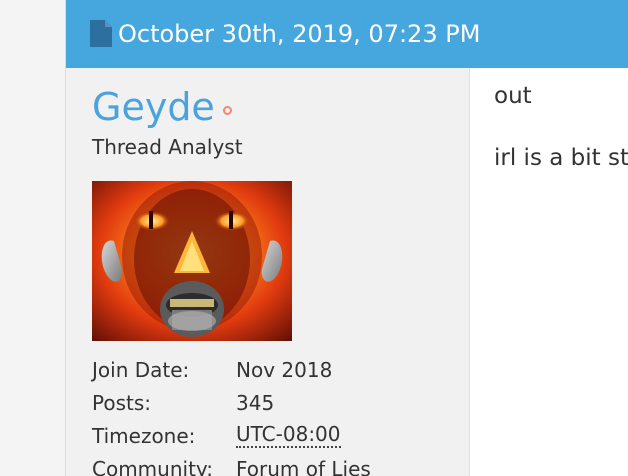 This screenshot has height=476, width=628. I want to click on timezone-row: Timezone: UTC-08:00, so click(272, 435).